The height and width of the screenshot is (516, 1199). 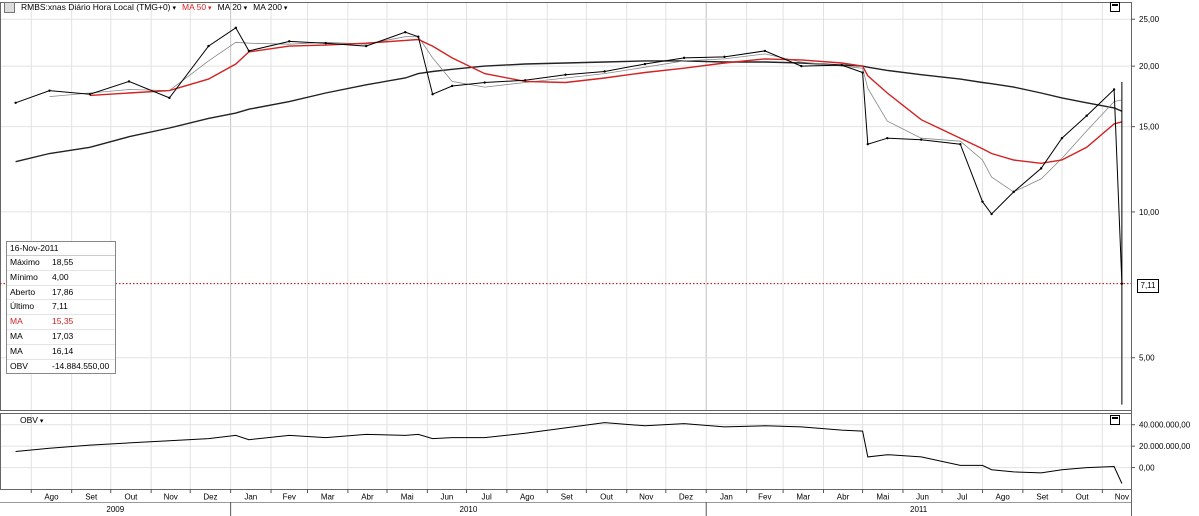 What do you see at coordinates (270, 7) in the screenshot?
I see `ma200-menu: MA 200` at bounding box center [270, 7].